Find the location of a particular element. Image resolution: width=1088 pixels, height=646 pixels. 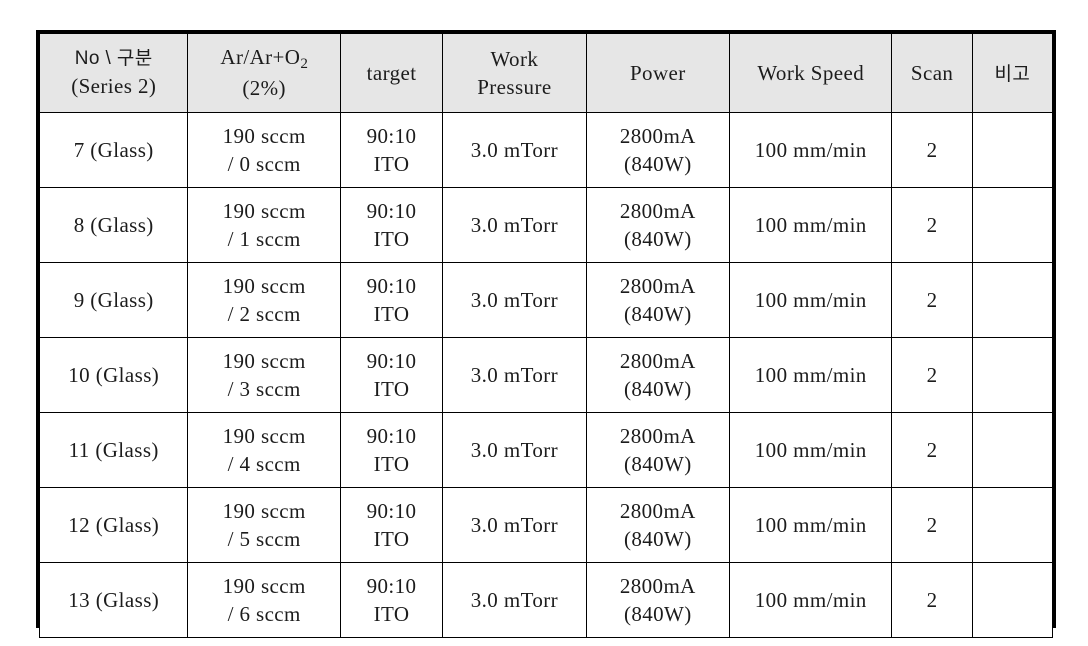

cell-no: 12 (Glass) is located at coordinates (113, 525).